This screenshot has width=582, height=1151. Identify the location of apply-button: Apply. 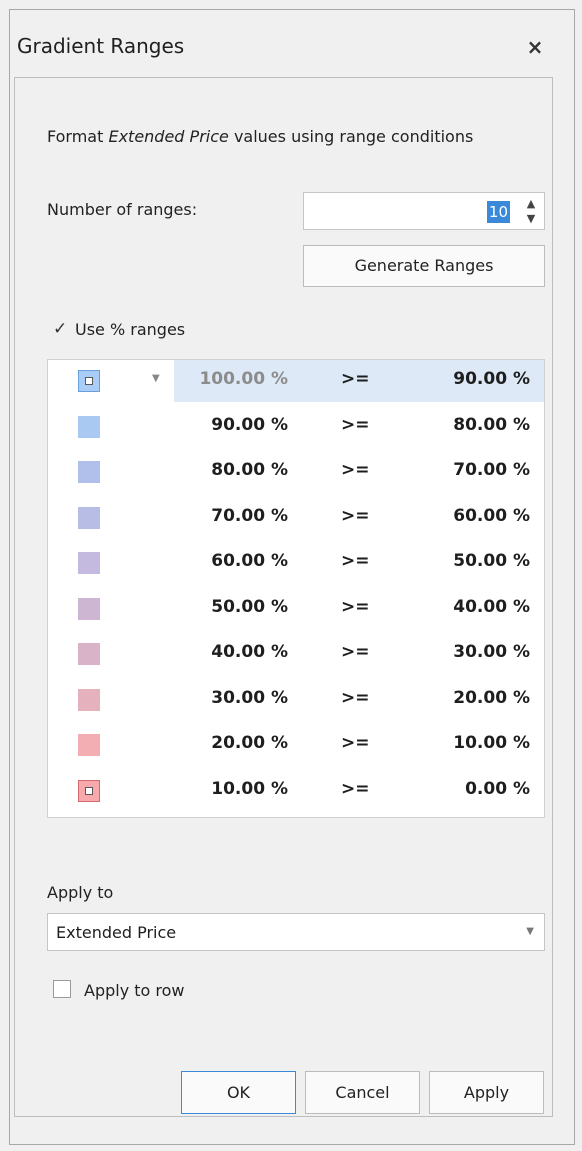
(486, 1092).